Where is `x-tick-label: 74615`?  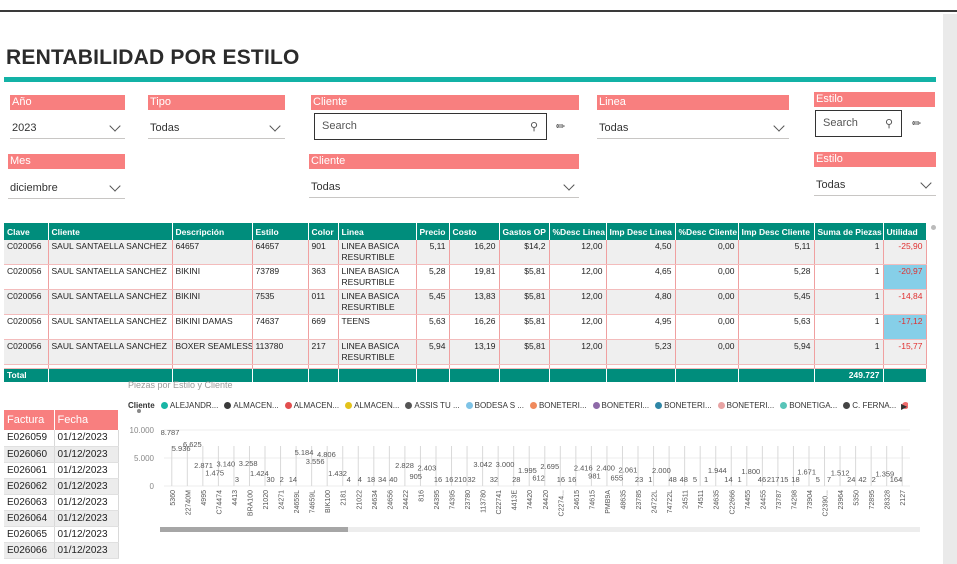 x-tick-label: 74615 is located at coordinates (592, 500).